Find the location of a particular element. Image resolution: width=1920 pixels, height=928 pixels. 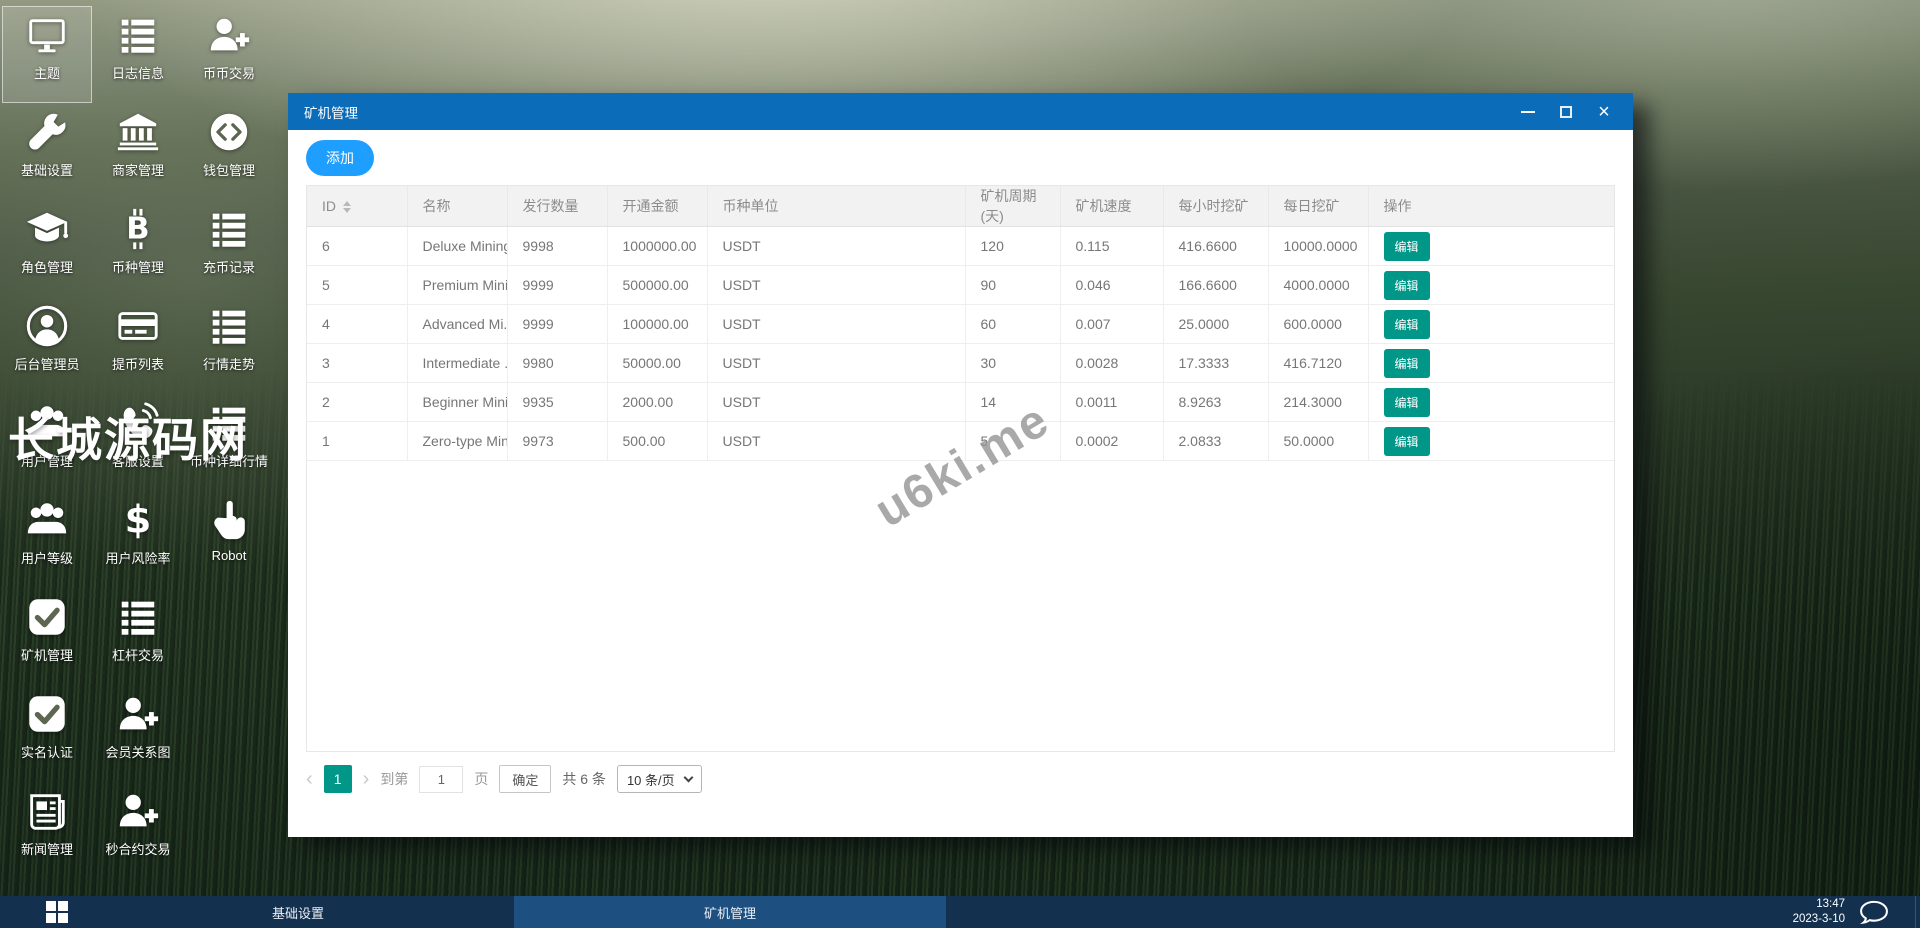

desktop-icon-kyc: 实名认证 is located at coordinates (47, 733).